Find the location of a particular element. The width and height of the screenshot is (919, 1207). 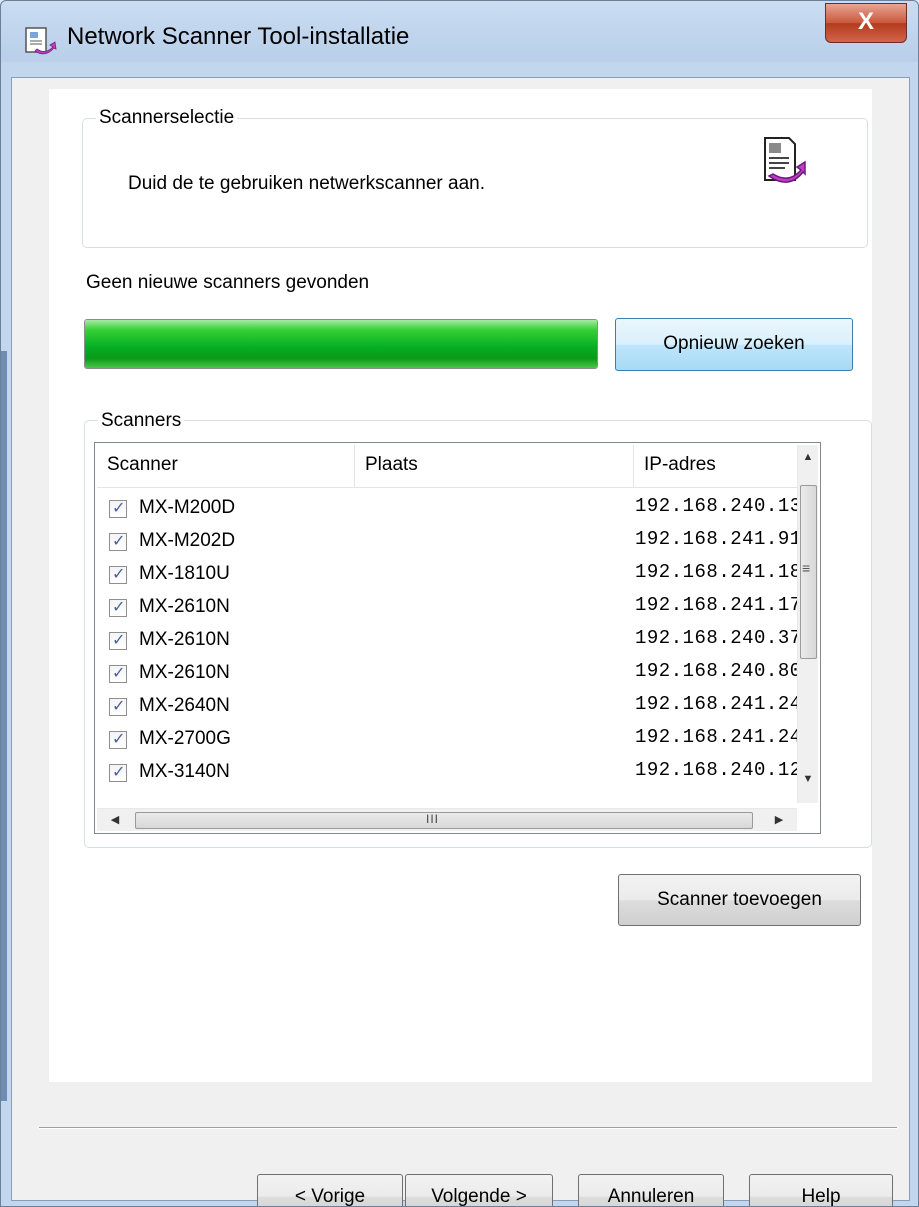

search-again-button: Opnieuw zoeken is located at coordinates (734, 344).